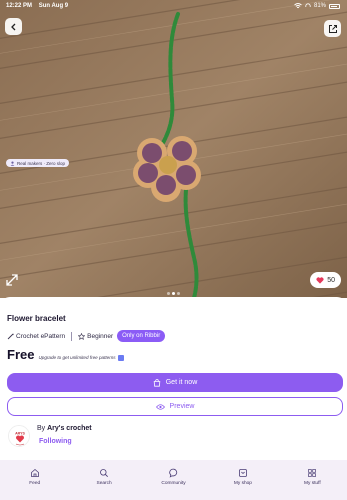 This screenshot has width=347, height=500. What do you see at coordinates (104, 473) in the screenshot?
I see `search-icon` at bounding box center [104, 473].